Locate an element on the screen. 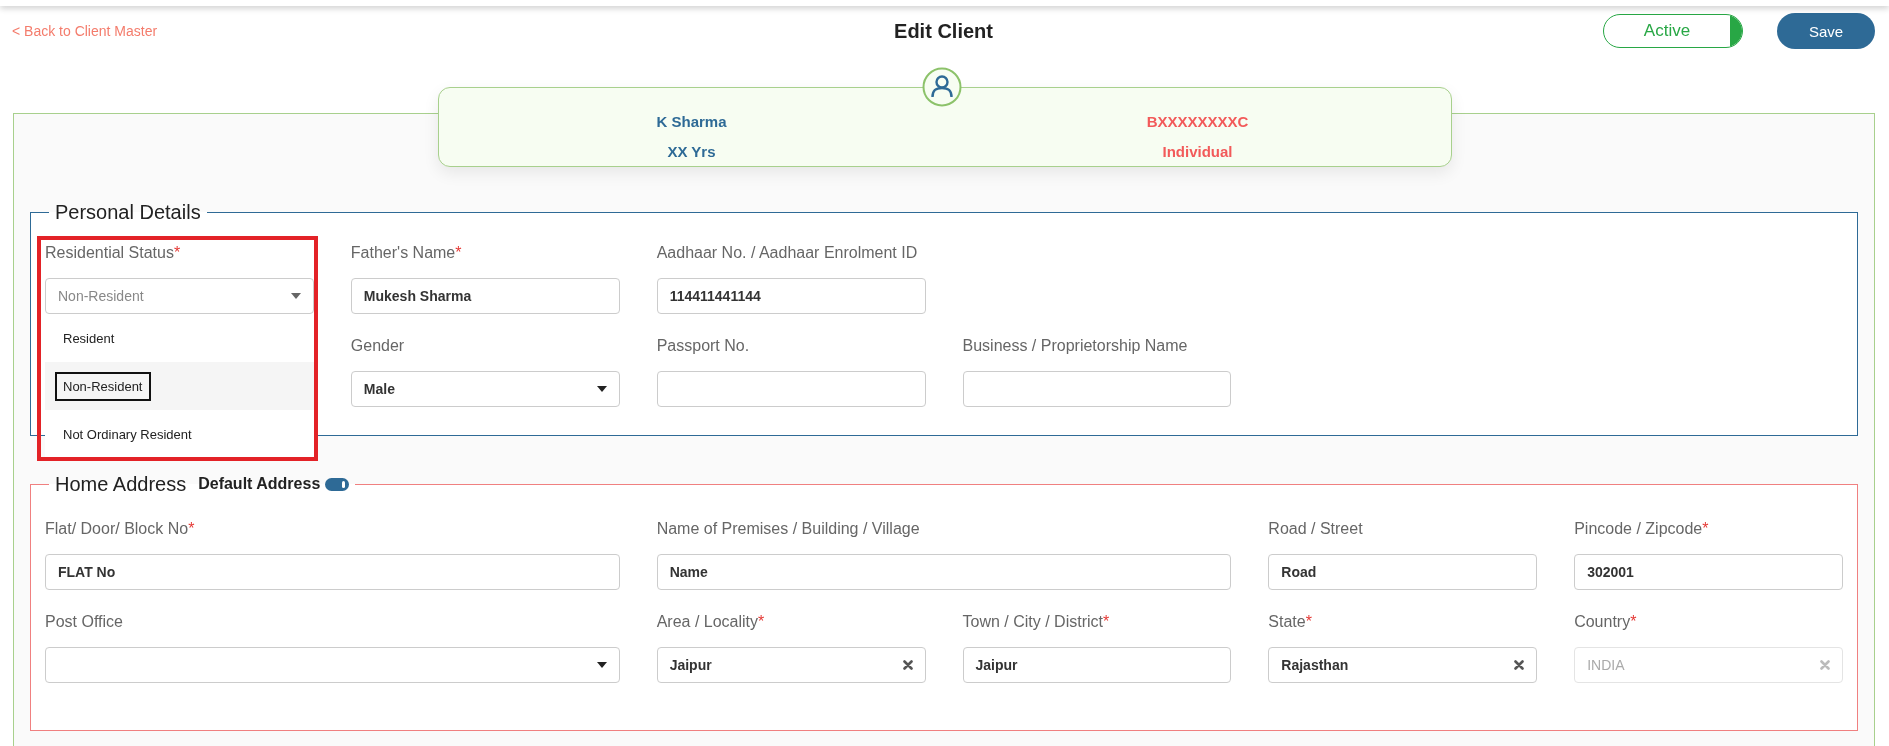 This screenshot has height=746, width=1889. select-field: Male is located at coordinates (485, 389).